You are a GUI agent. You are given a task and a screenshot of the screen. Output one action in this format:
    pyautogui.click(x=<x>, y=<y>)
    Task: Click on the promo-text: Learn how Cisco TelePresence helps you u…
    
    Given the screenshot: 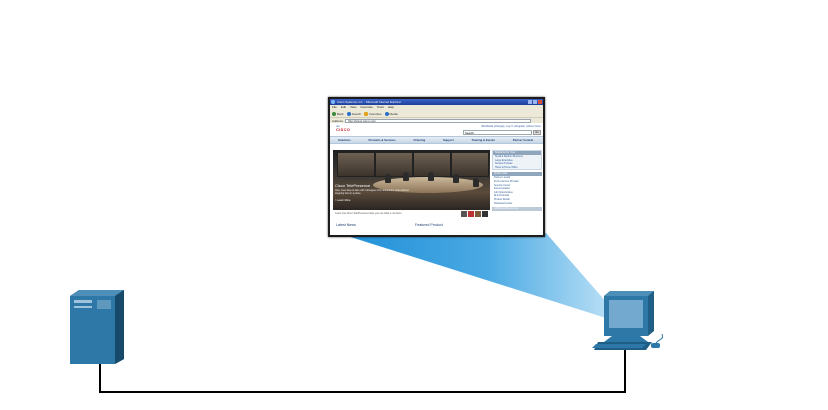 What is the action you would take?
    pyautogui.click(x=368, y=213)
    